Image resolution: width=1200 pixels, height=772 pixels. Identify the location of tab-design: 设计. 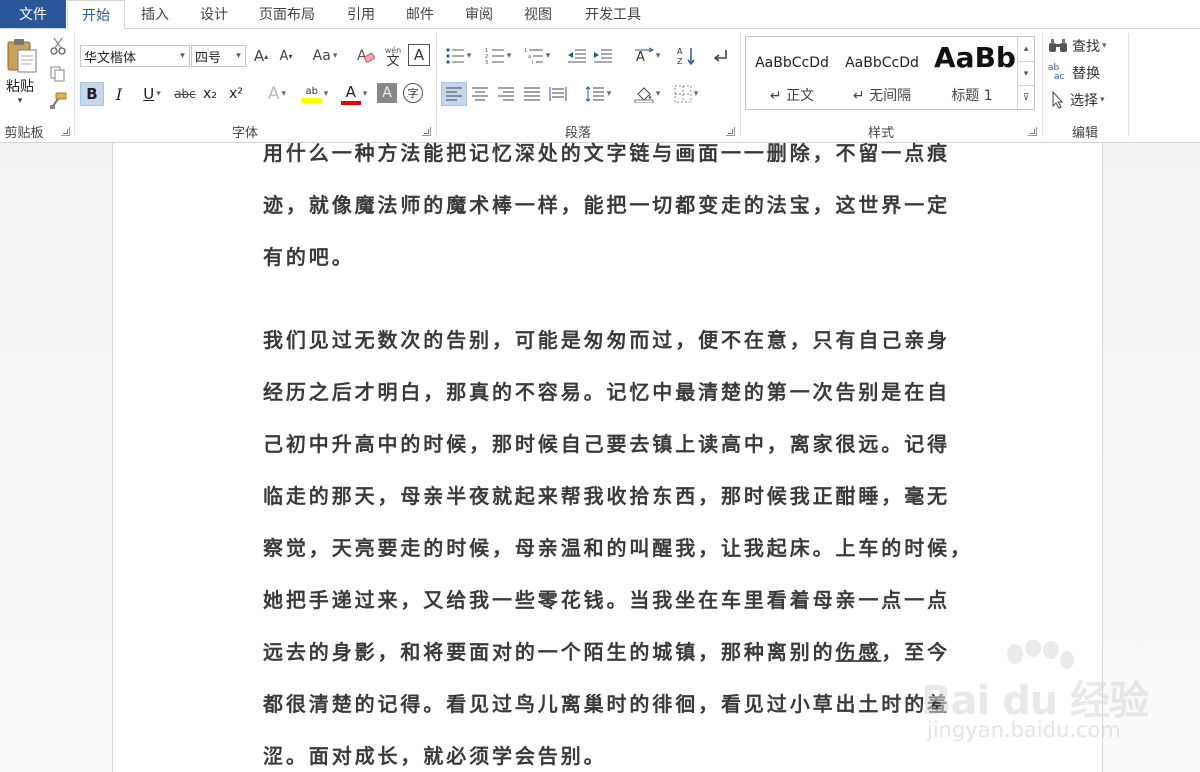
(214, 14).